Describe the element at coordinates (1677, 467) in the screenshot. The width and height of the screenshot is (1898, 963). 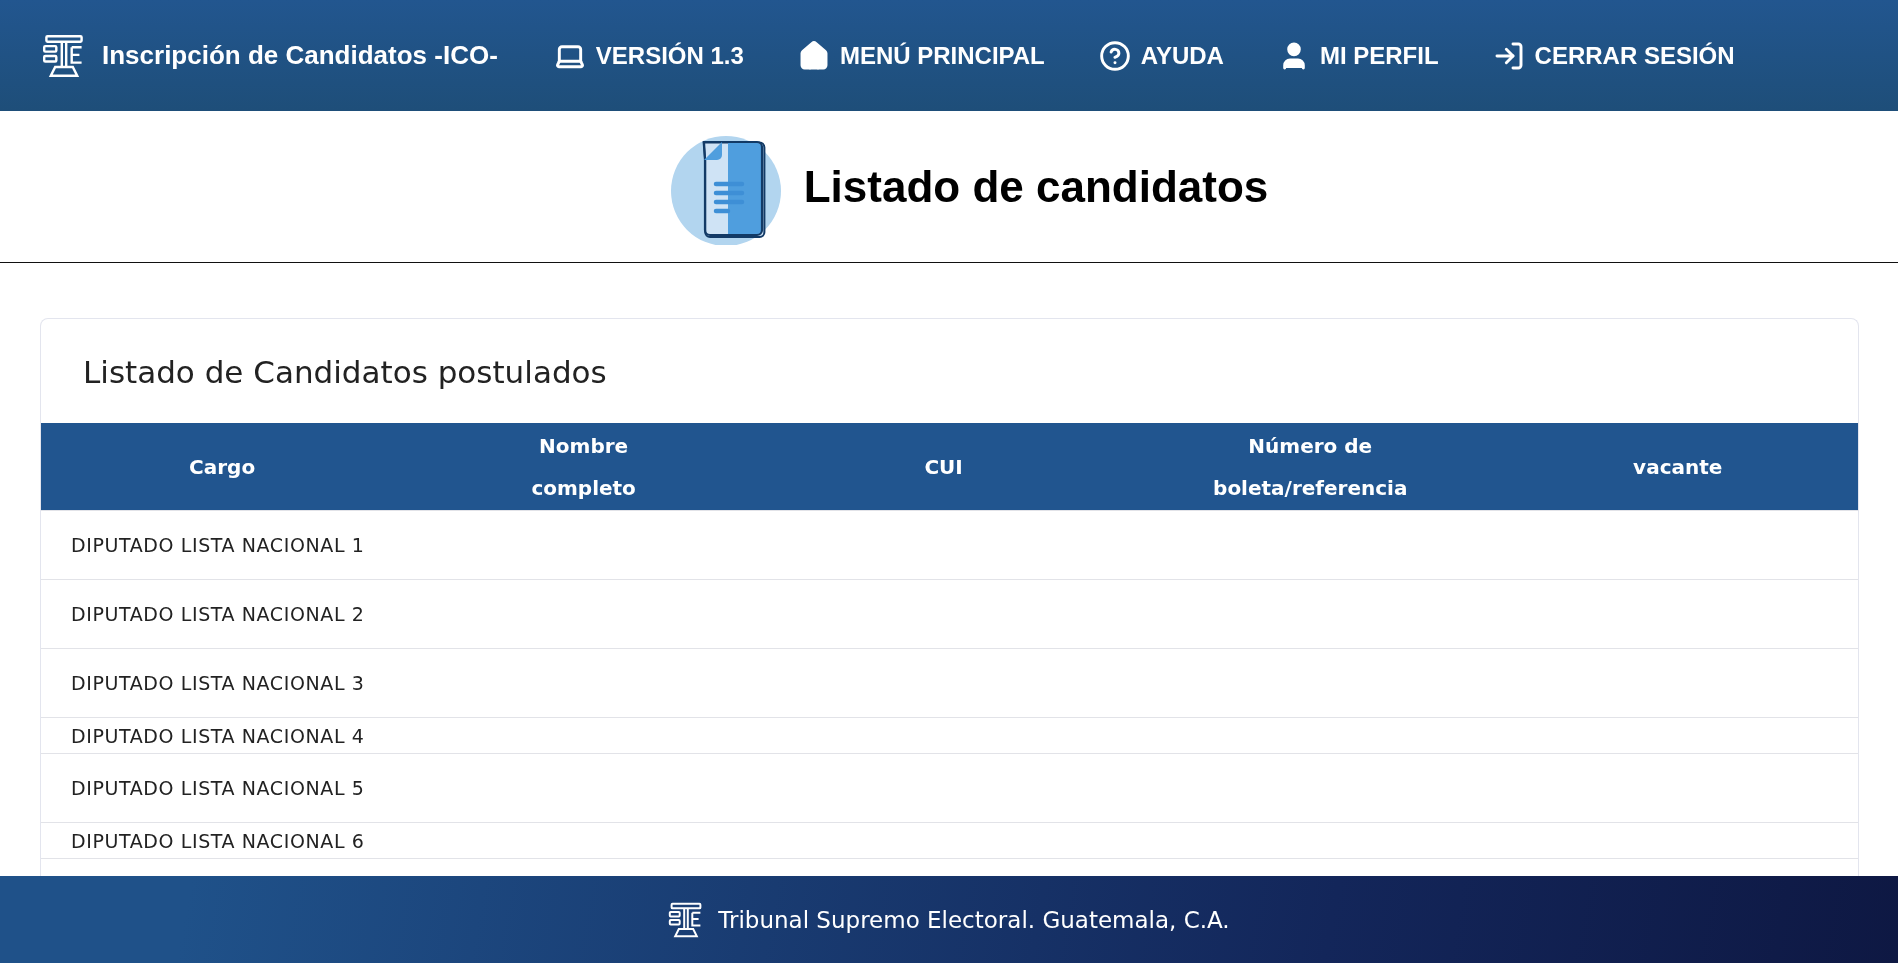
I see `column-header: vacante` at that location.